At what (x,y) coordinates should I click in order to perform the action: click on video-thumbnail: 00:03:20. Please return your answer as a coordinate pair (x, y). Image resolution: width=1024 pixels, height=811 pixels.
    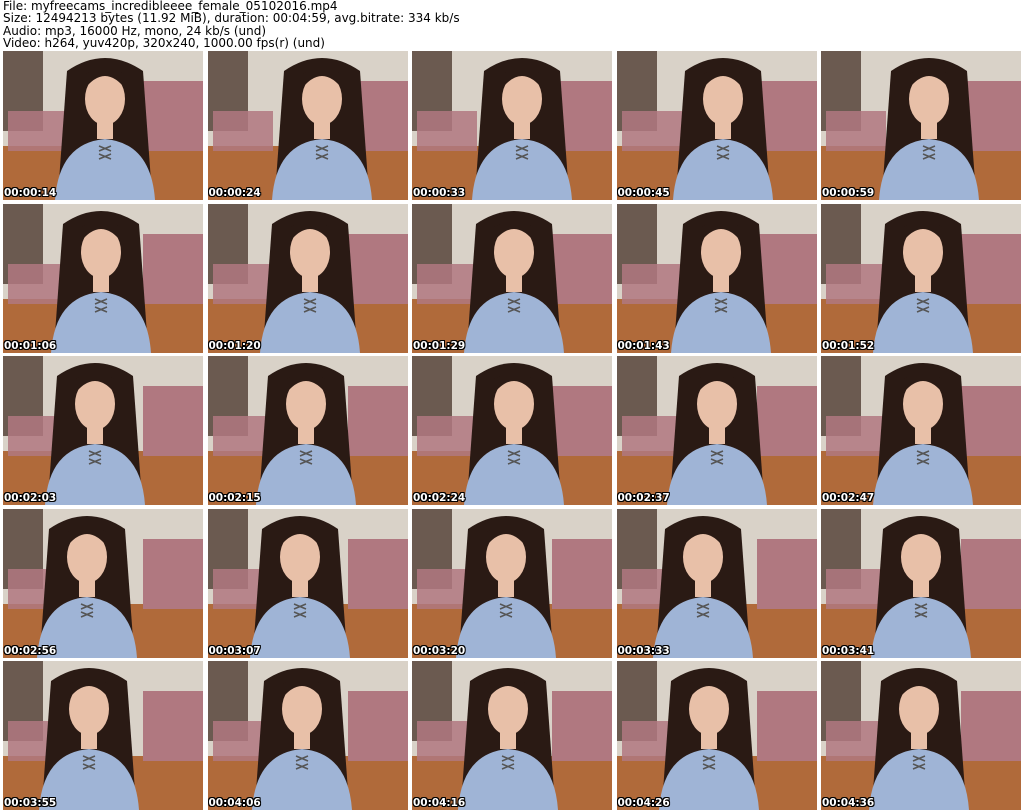
    Looking at the image, I should click on (512, 583).